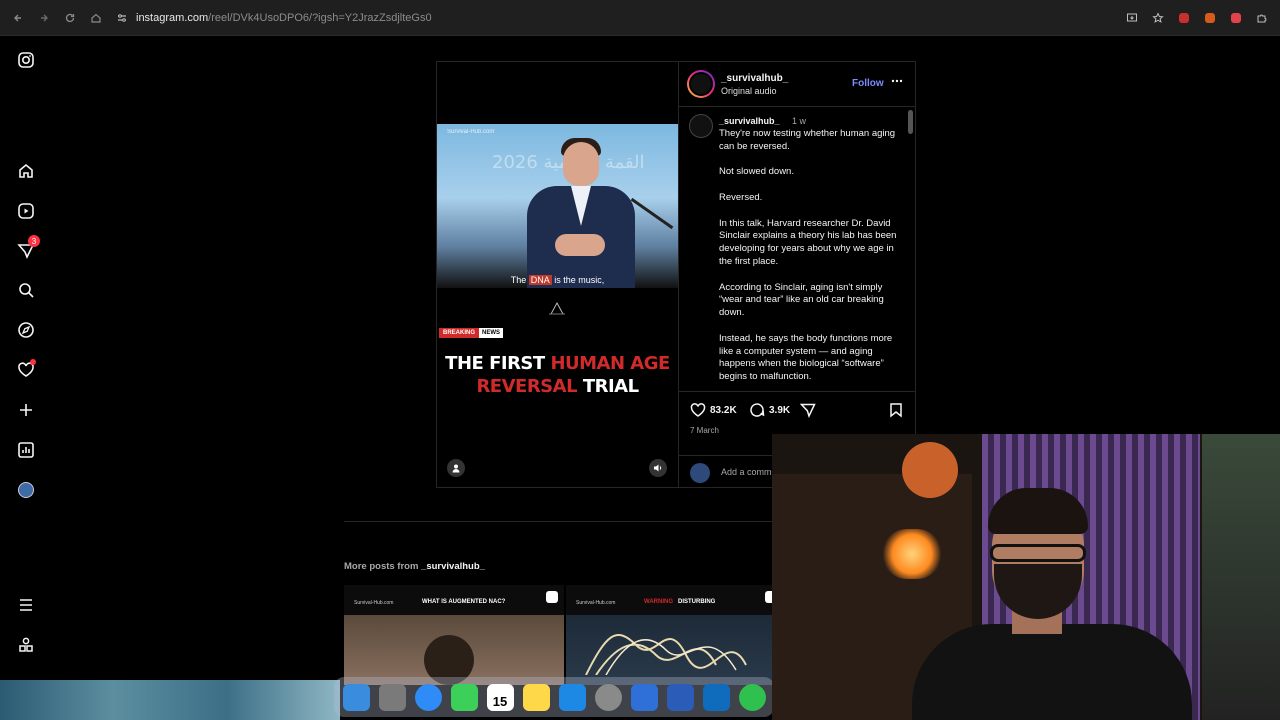 Image resolution: width=1280 pixels, height=720 pixels. Describe the element at coordinates (557, 375) in the screenshot. I see `video-headline: THE FIRST HUMAN AGE REVERSAL TRIAL` at that location.